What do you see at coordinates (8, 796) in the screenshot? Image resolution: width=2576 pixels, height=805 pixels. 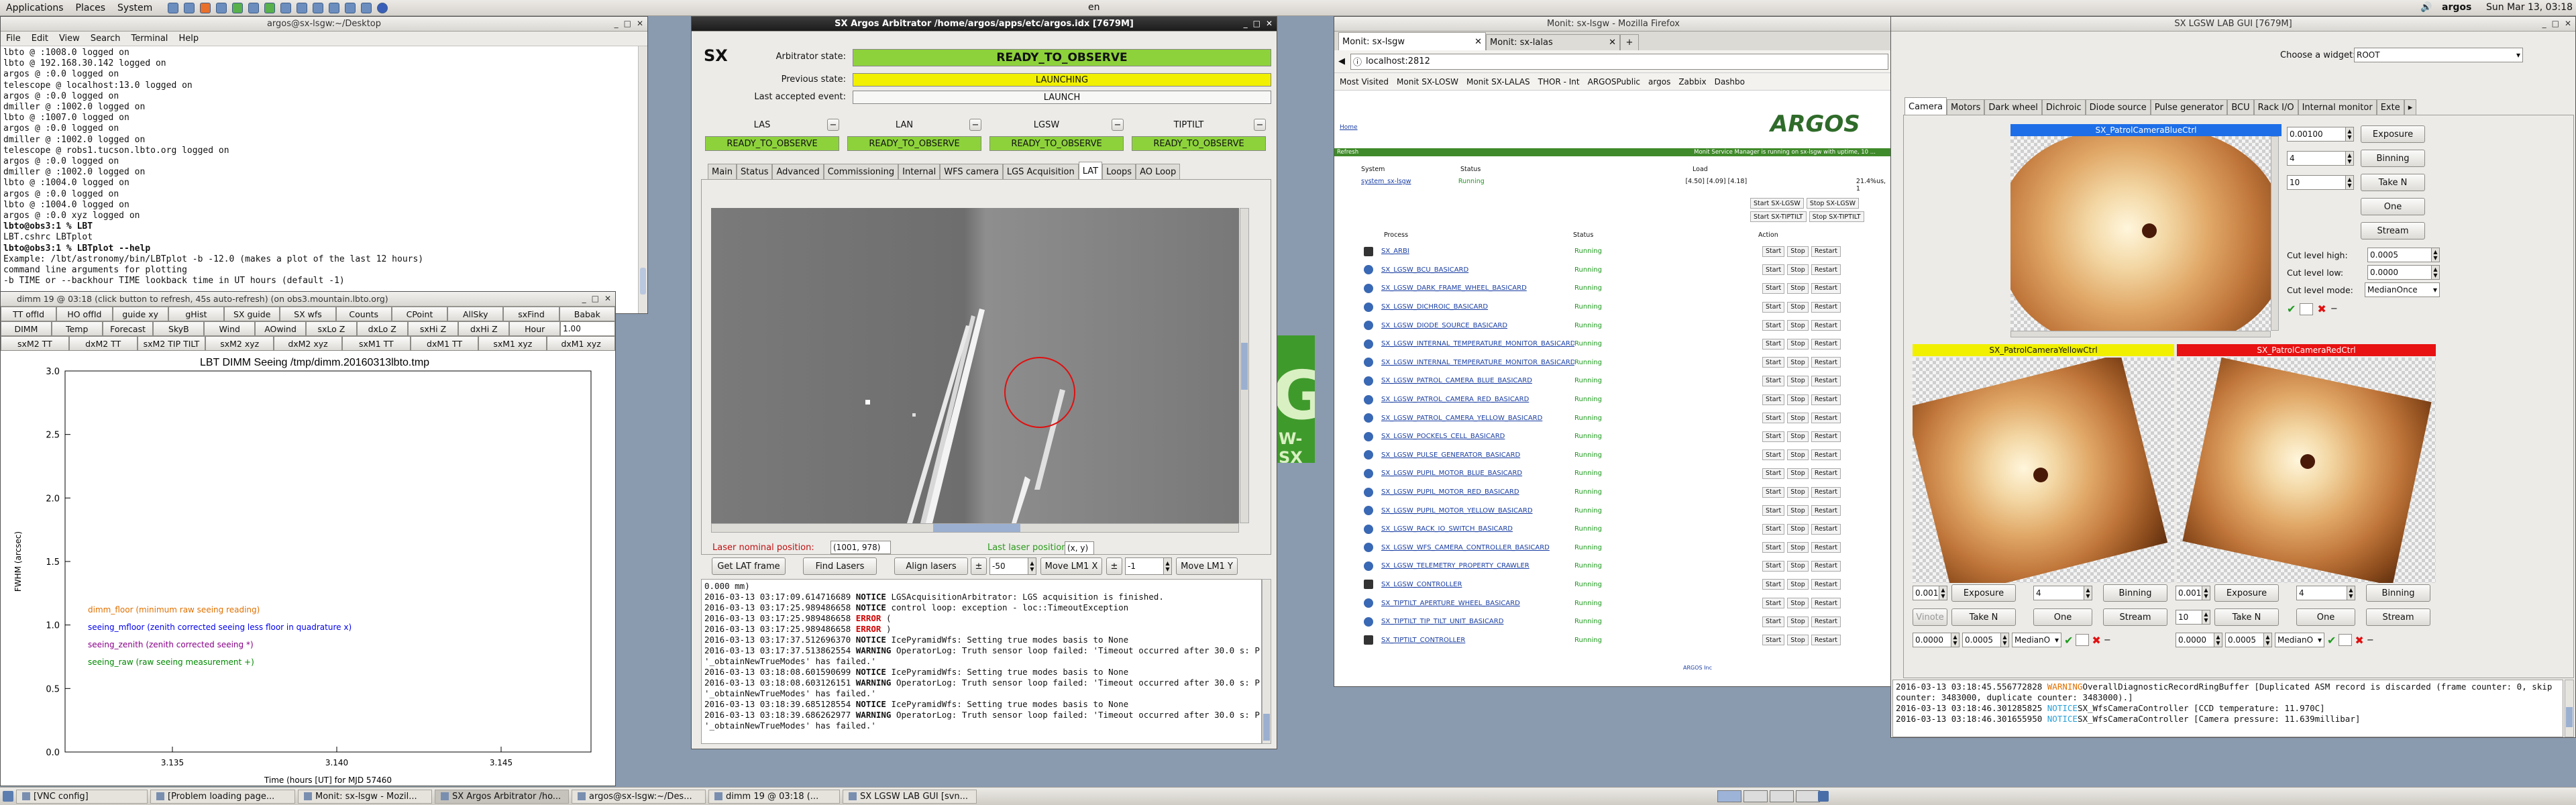 I see `show-desktop-icon` at bounding box center [8, 796].